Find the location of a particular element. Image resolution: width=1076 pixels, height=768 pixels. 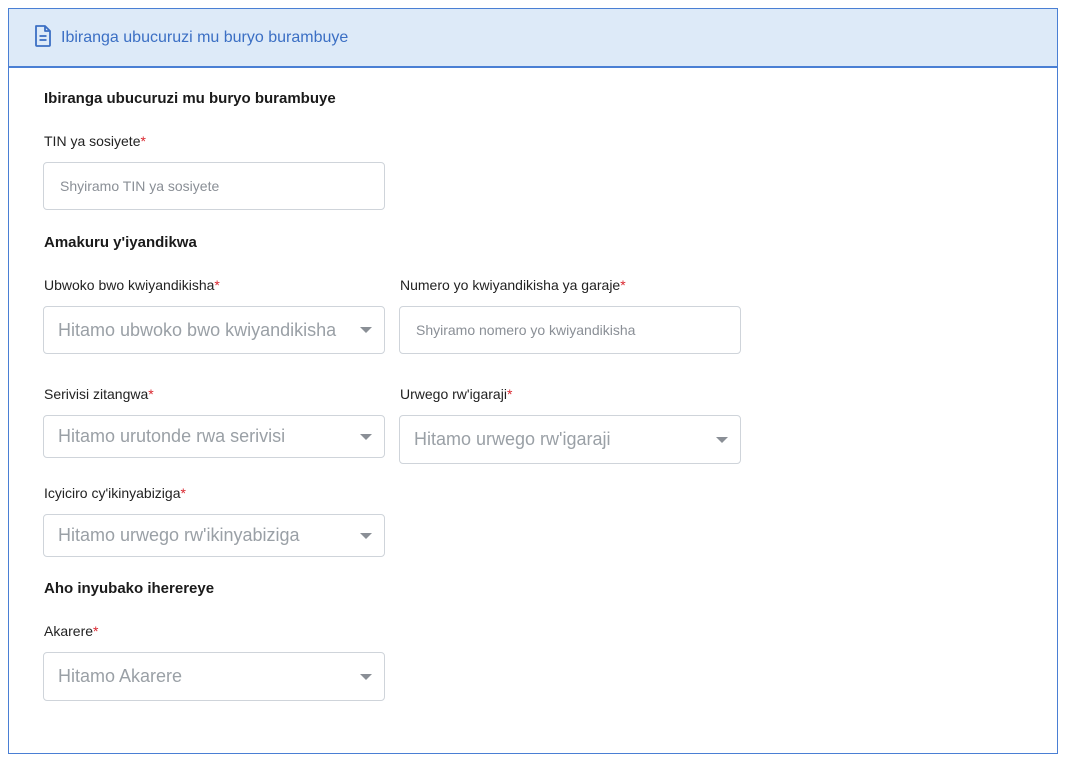

district-label-text: Akarere is located at coordinates (69, 631).